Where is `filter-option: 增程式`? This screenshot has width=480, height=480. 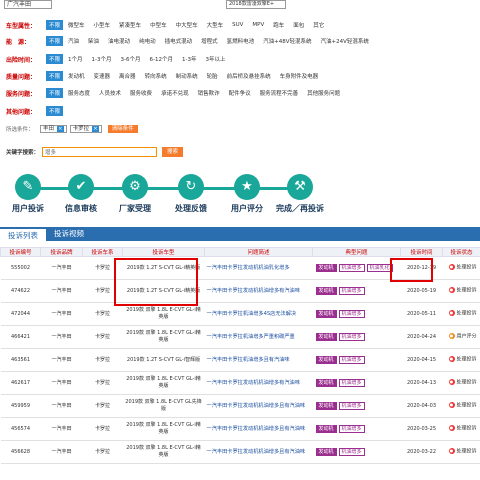 filter-option: 增程式 is located at coordinates (209, 41).